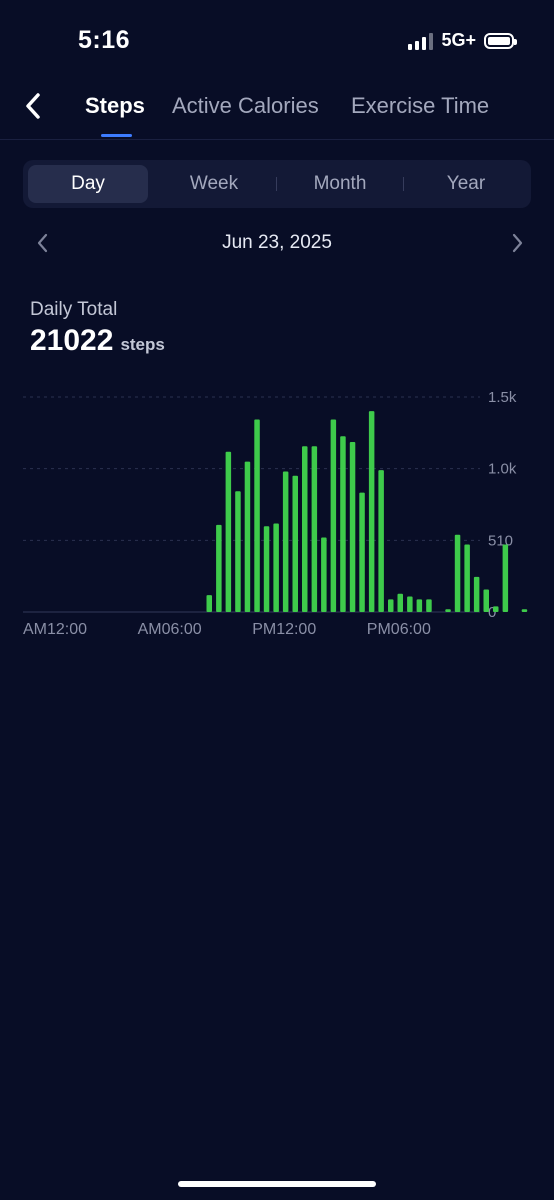  I want to click on x-tick-label: AM06:00, so click(170, 629).